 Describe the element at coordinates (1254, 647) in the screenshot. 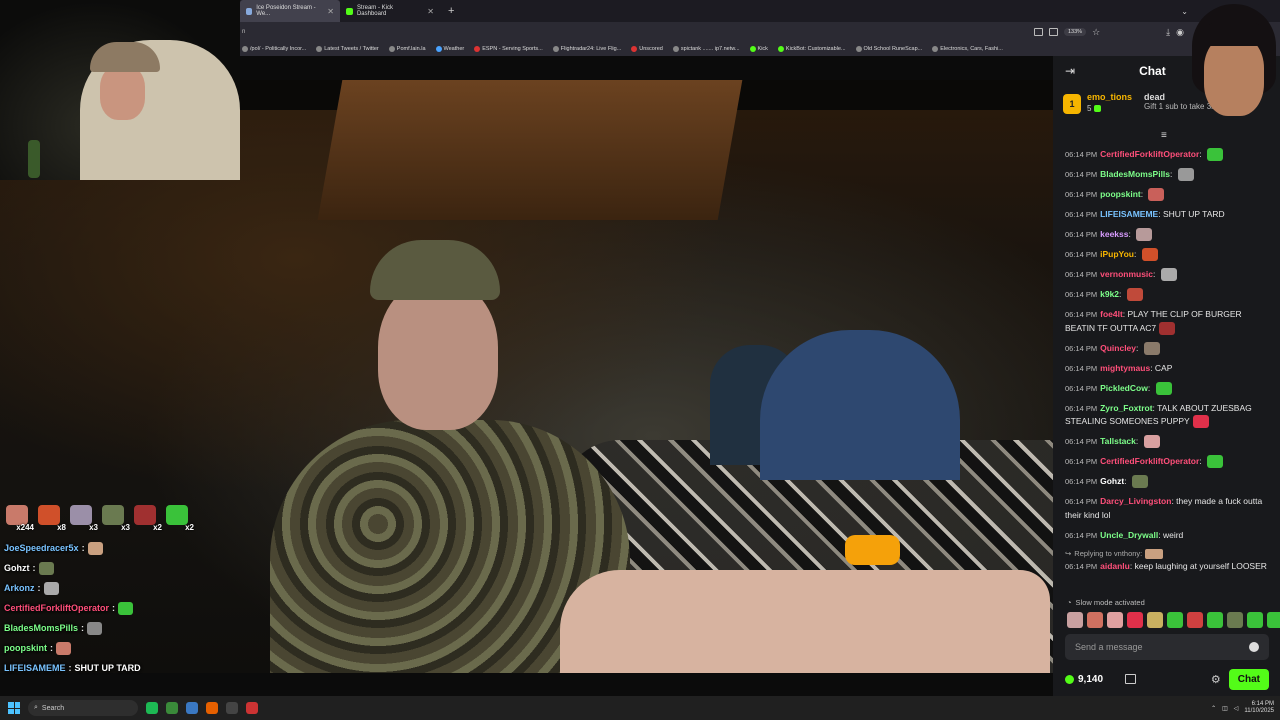

I see `emoji-picker-icon` at that location.